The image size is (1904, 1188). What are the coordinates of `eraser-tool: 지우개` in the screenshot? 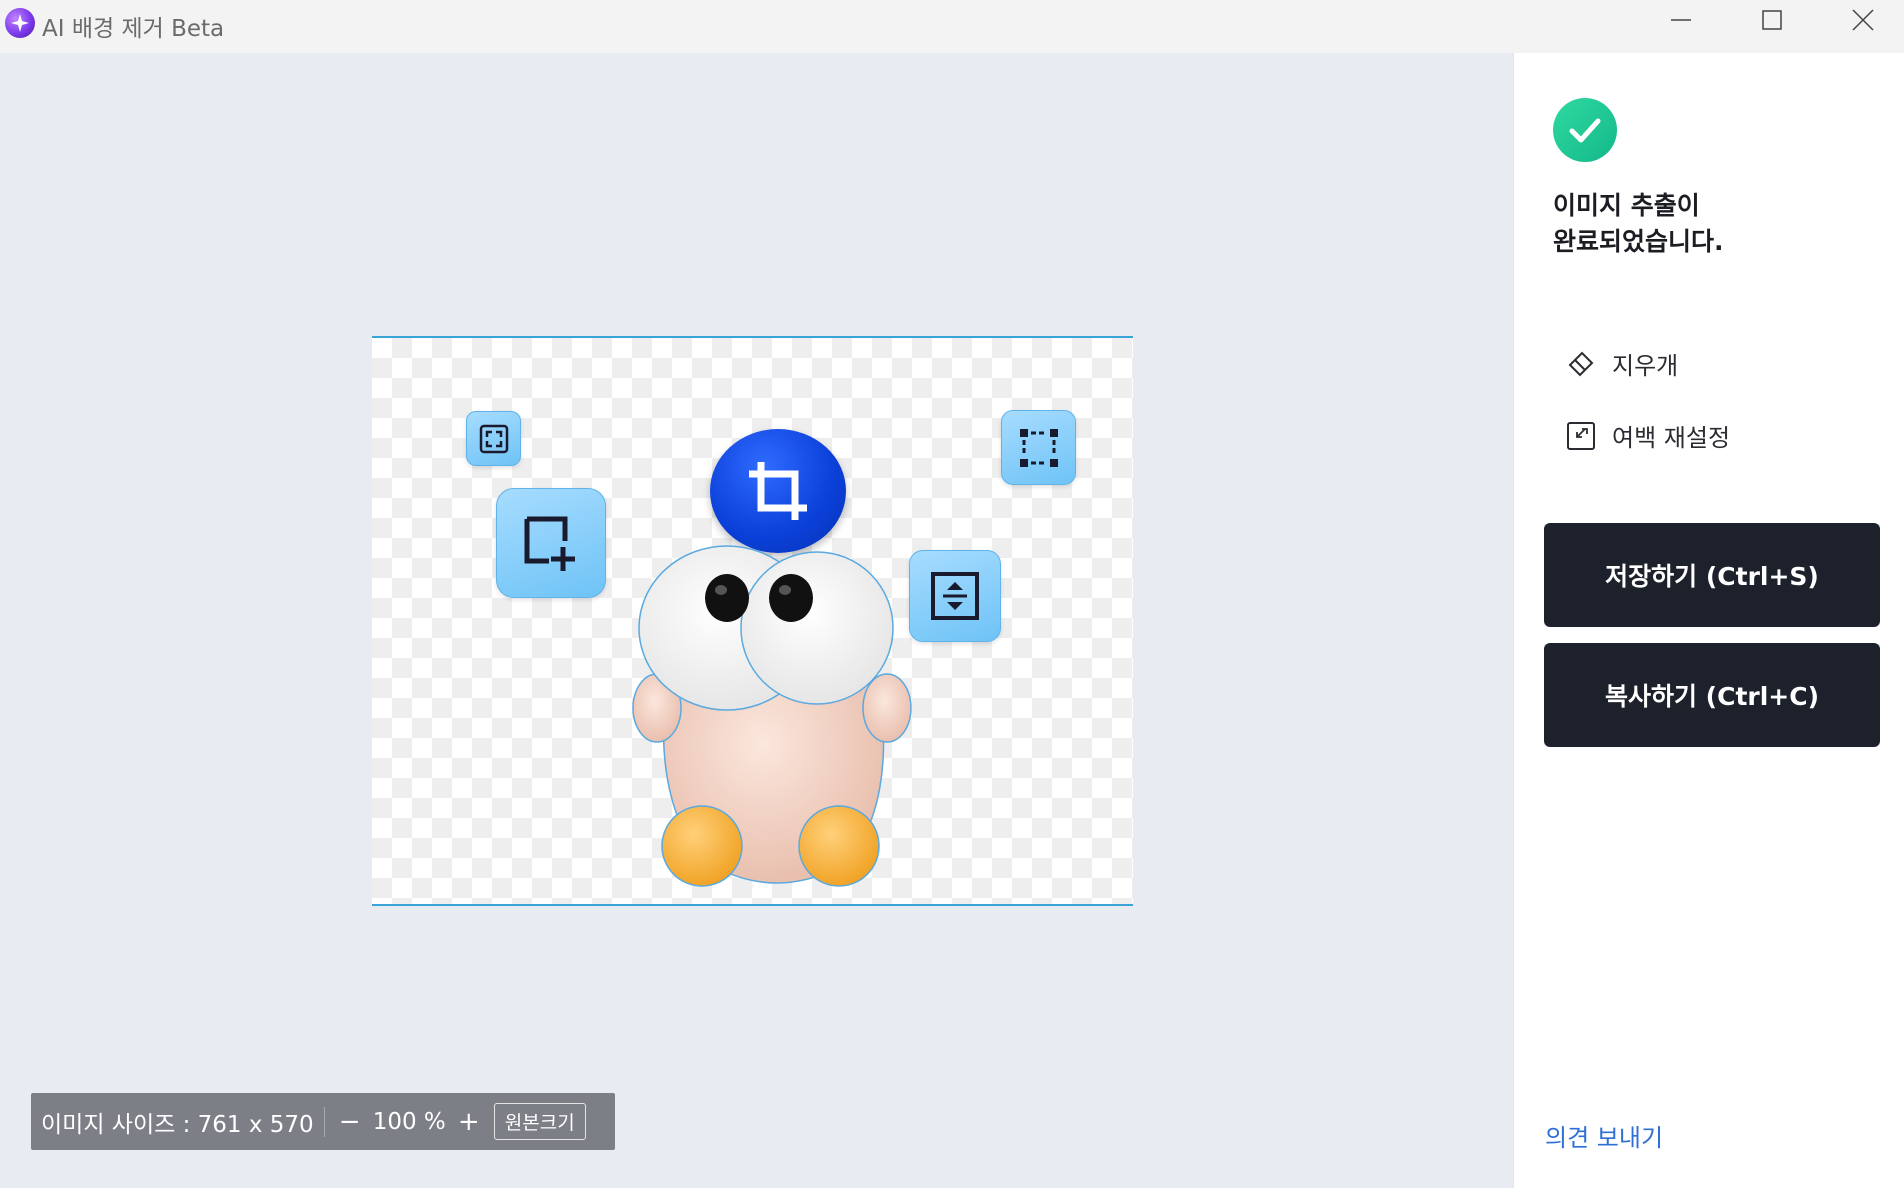 It's located at (1621, 363).